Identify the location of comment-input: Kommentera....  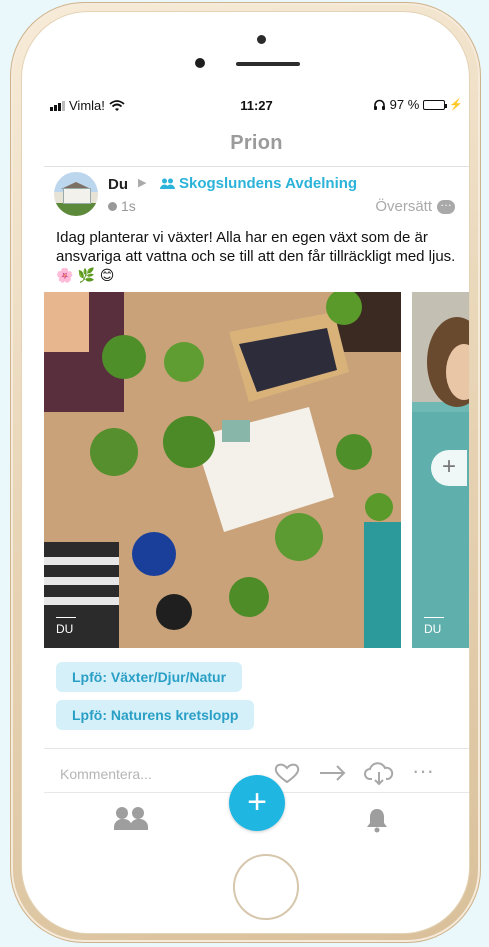
(106, 774).